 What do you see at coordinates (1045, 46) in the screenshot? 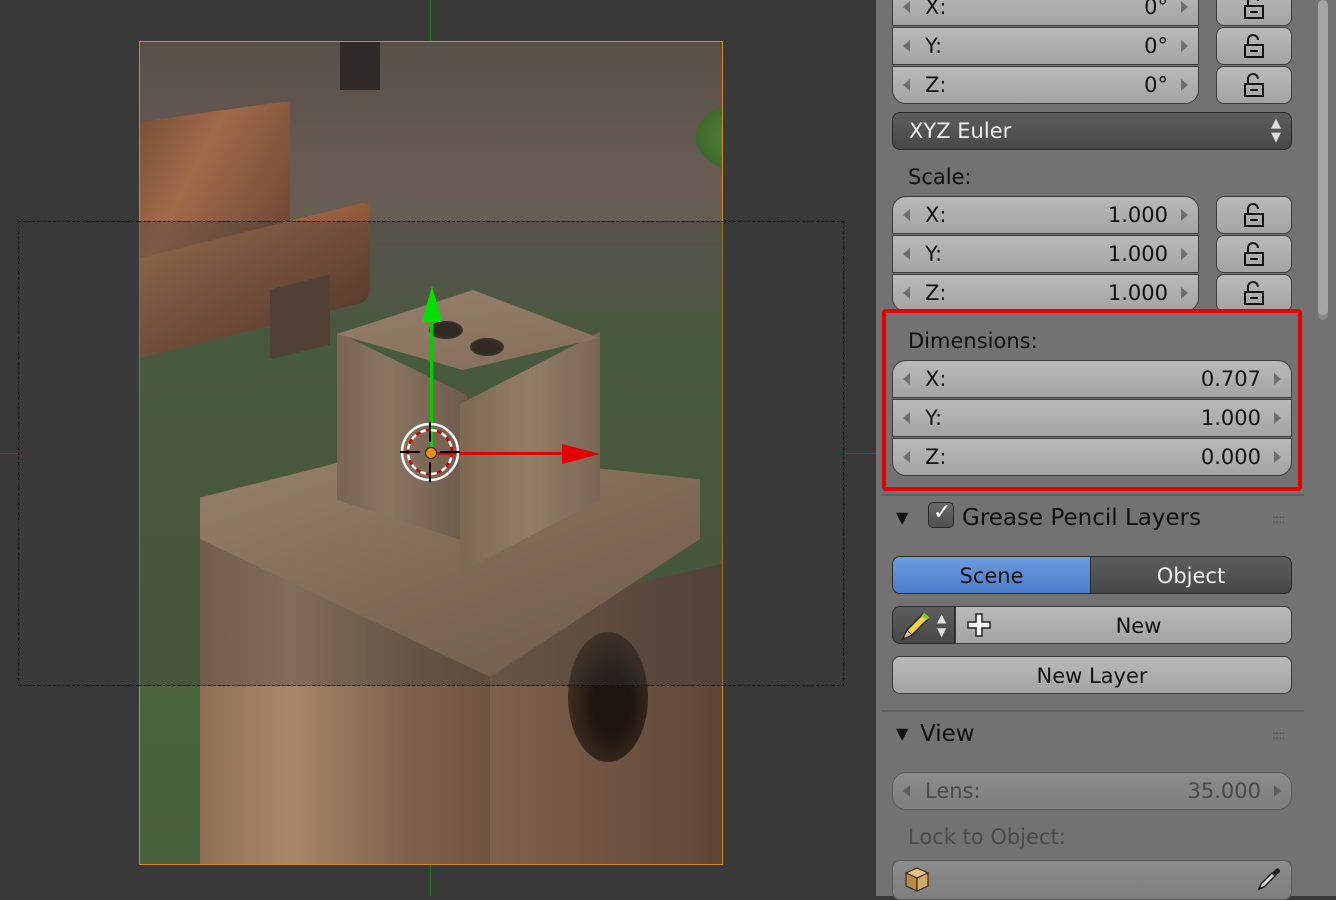
I see `rotation-y-field: Y: 0°` at bounding box center [1045, 46].